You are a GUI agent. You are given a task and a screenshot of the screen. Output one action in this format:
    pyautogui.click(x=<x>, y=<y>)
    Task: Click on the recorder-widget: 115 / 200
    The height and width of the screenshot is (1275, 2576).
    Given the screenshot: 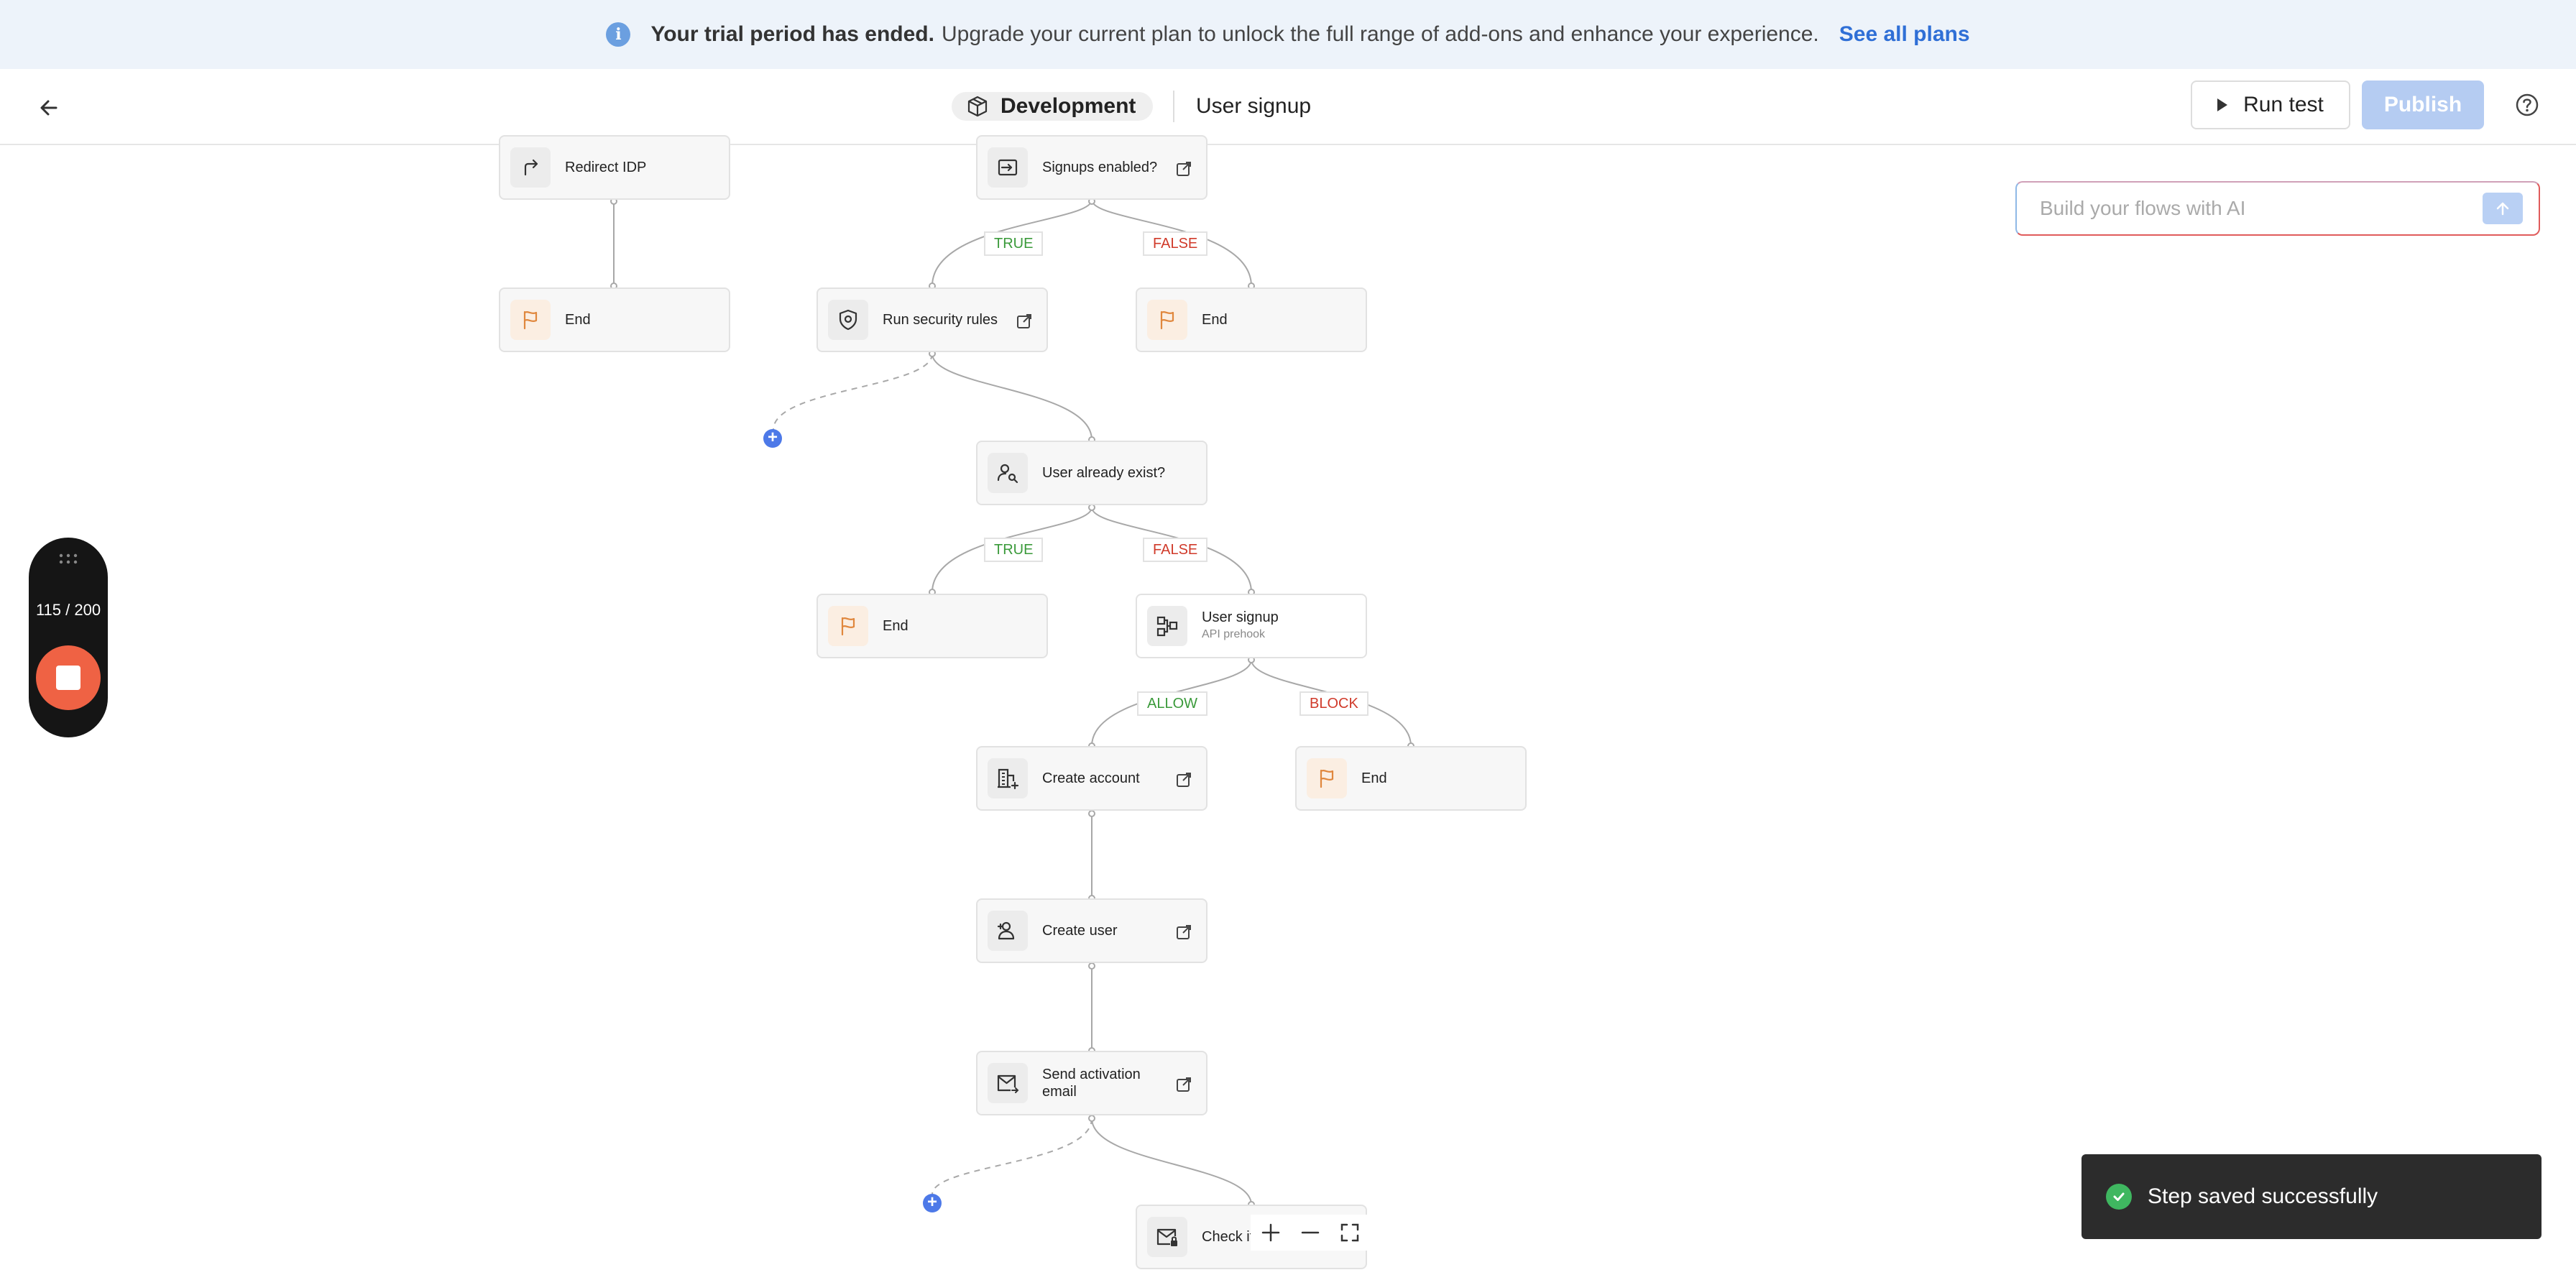 What is the action you would take?
    pyautogui.click(x=68, y=637)
    